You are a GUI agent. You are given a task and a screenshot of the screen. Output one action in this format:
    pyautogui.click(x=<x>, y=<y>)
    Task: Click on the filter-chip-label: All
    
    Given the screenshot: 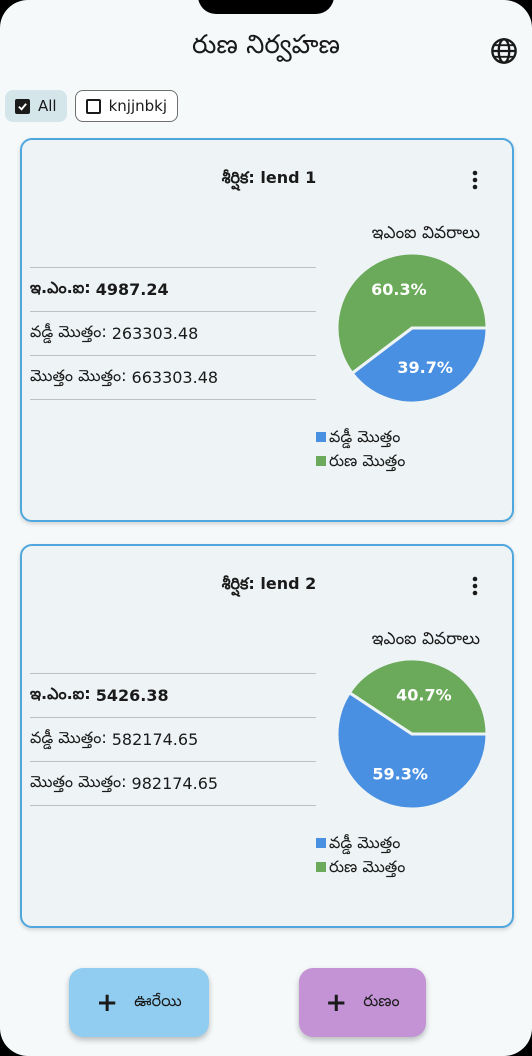 What is the action you would take?
    pyautogui.click(x=47, y=106)
    